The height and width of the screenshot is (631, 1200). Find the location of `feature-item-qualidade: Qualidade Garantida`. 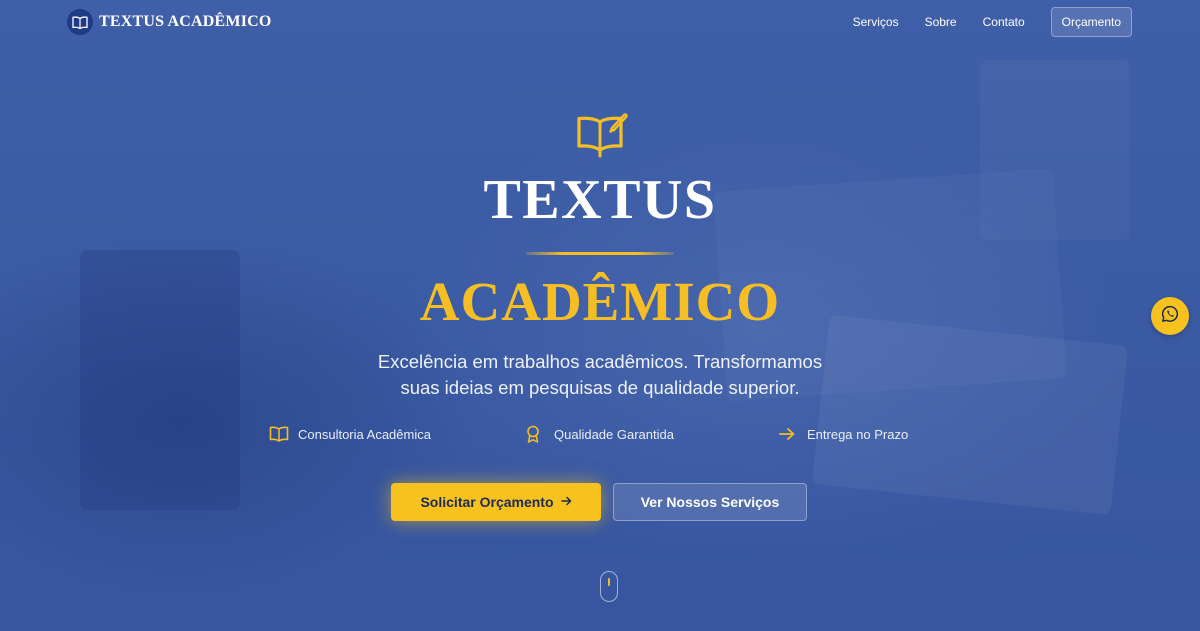

feature-item-qualidade: Qualidade Garantida is located at coordinates (599, 434).